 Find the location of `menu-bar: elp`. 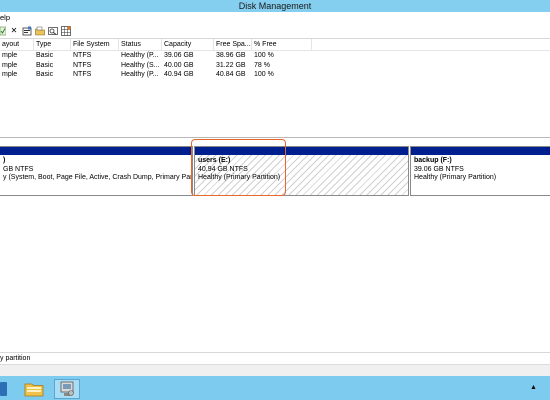

menu-bar: elp is located at coordinates (275, 18).